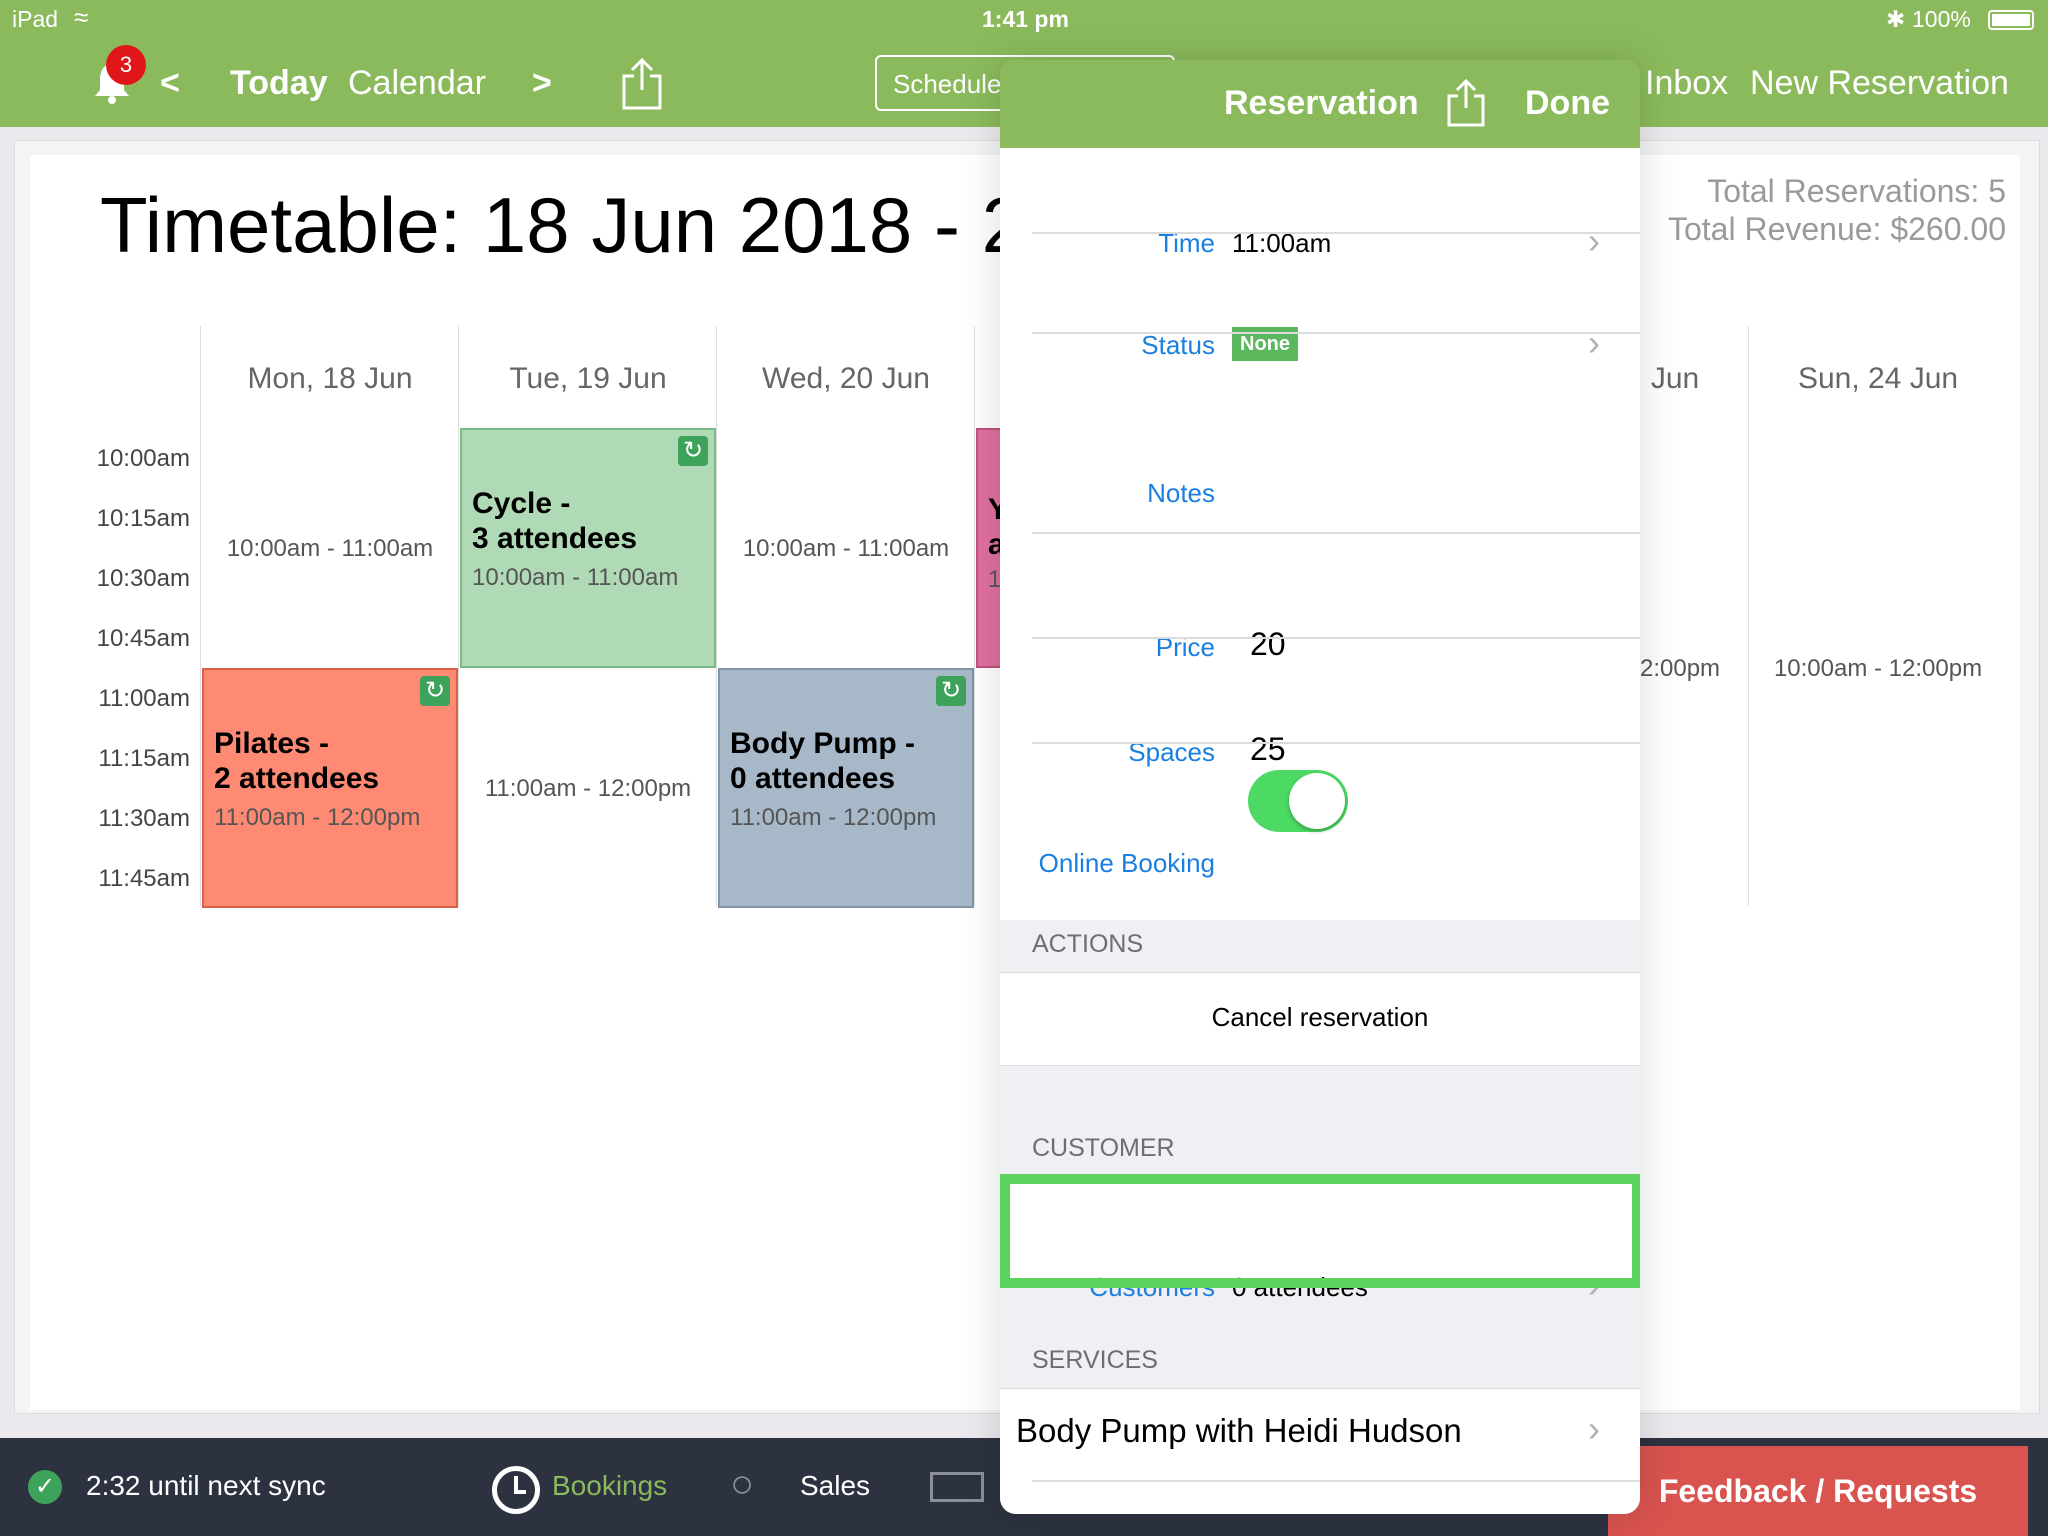 This screenshot has width=2048, height=1536. What do you see at coordinates (1088, 944) in the screenshot?
I see `actions-section-header: ACTIONS` at bounding box center [1088, 944].